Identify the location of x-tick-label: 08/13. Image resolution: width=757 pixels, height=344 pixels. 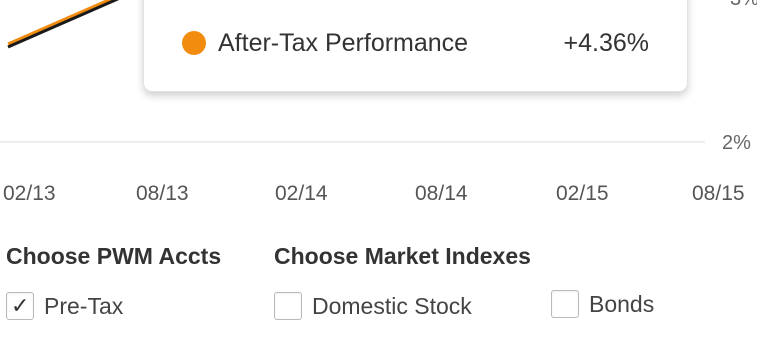
(162, 193).